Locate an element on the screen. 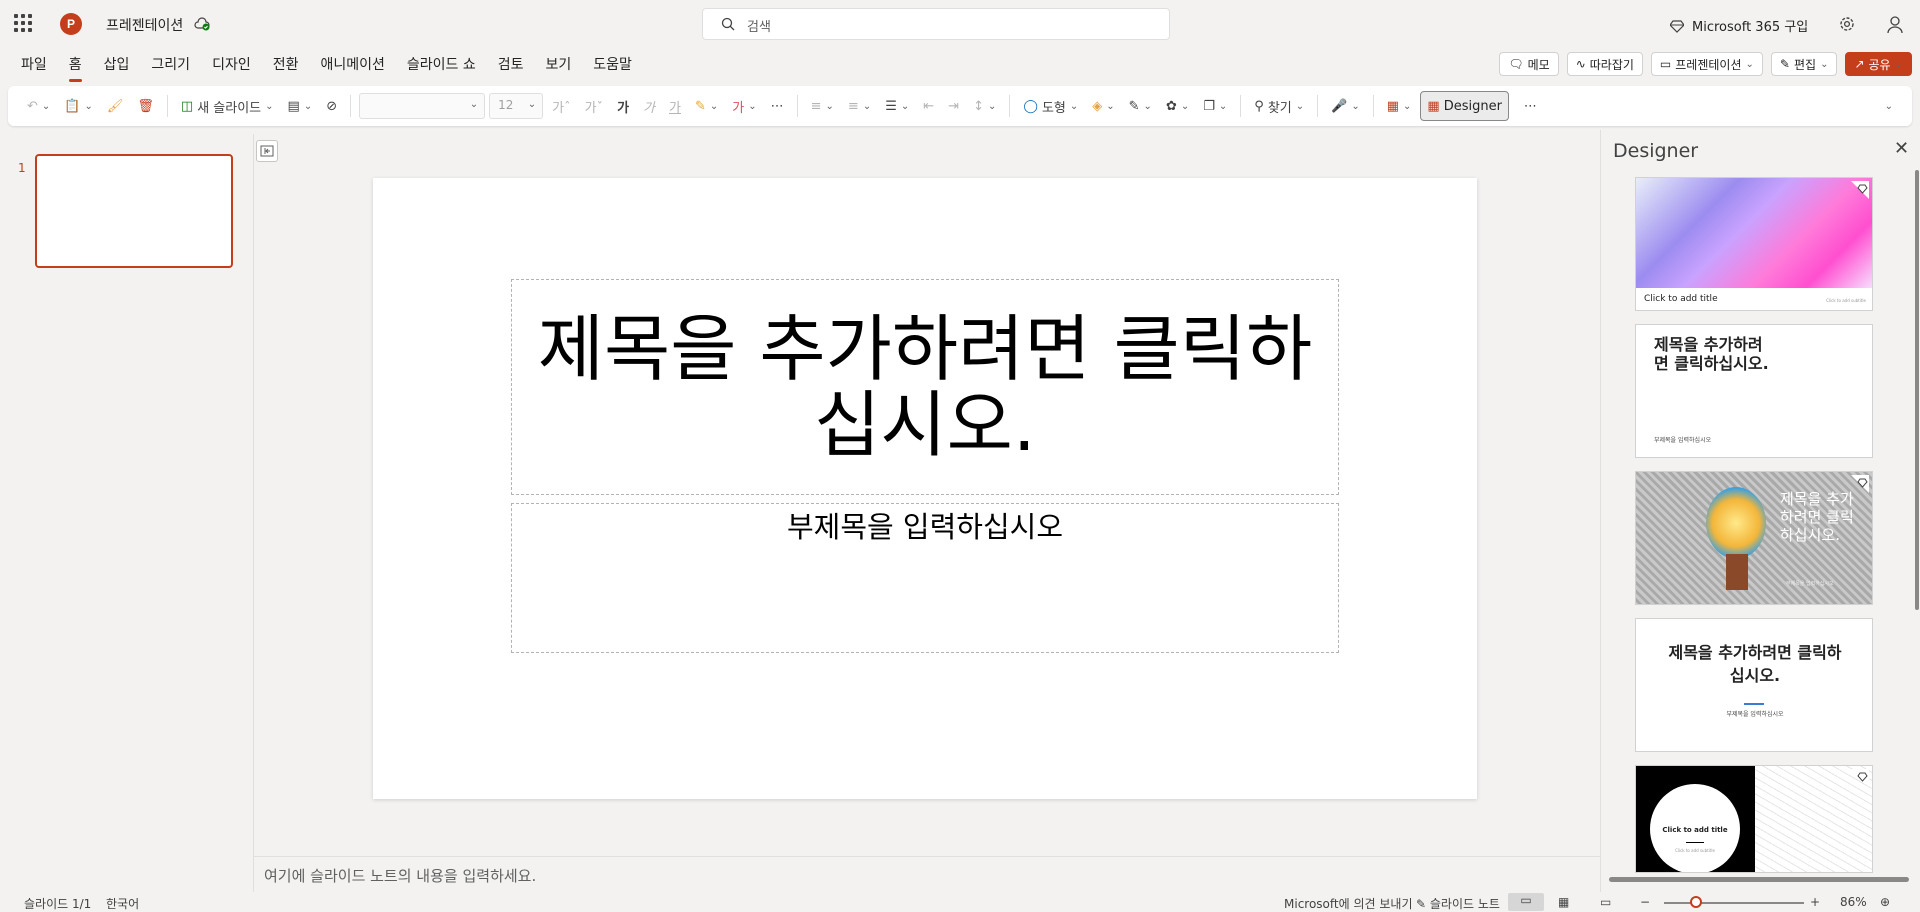 The height and width of the screenshot is (912, 1920). italic-button: 가 is located at coordinates (649, 106).